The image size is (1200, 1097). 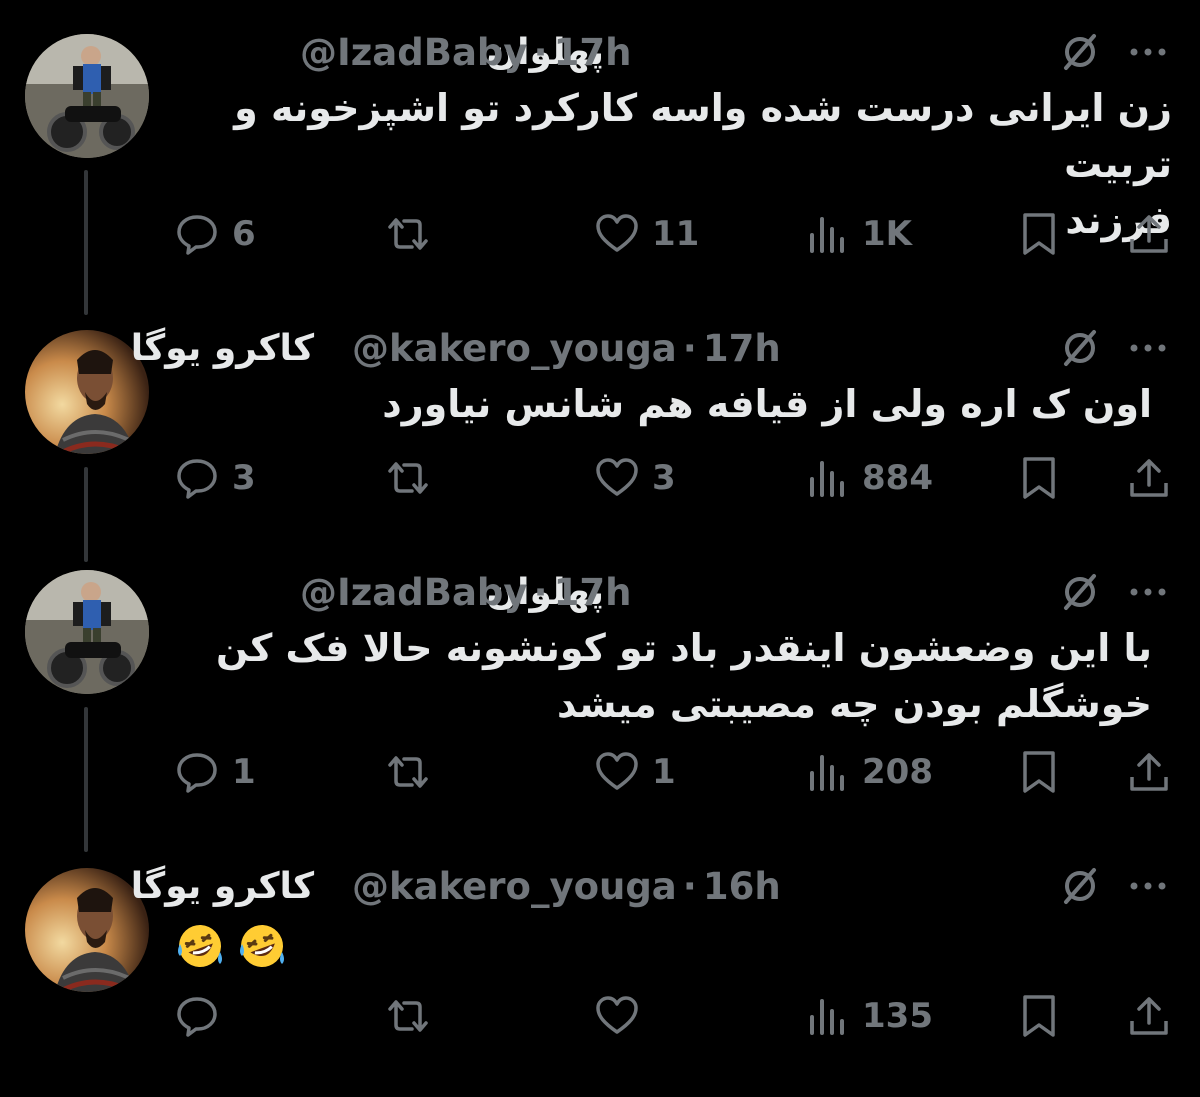 I want to click on views-count: 135, so click(x=897, y=1016).